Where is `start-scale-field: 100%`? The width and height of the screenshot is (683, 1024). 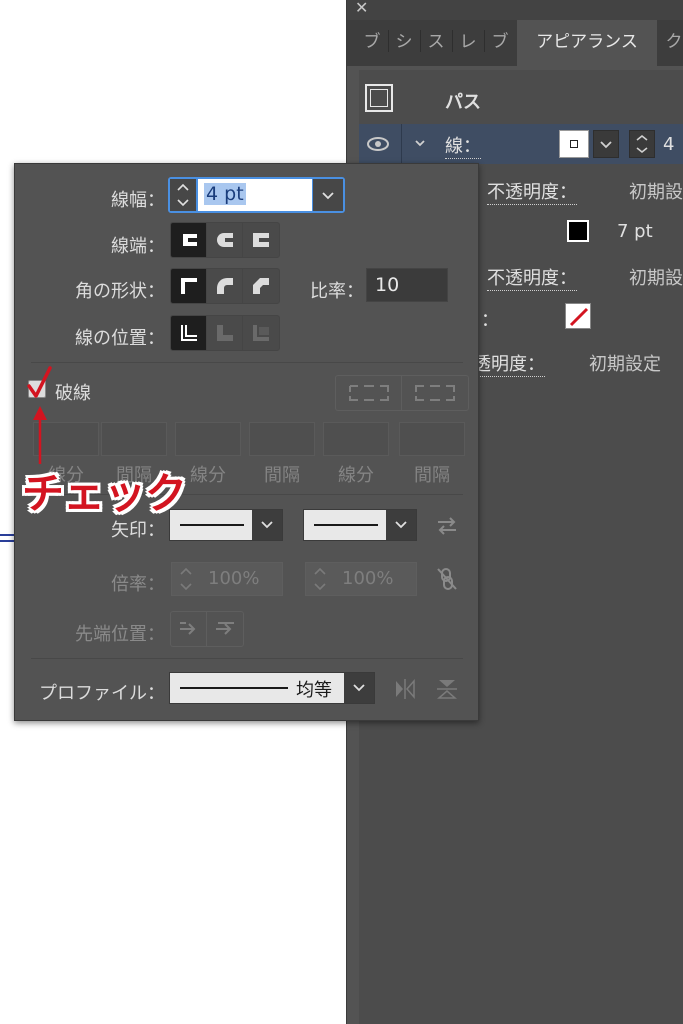 start-scale-field: 100% is located at coordinates (227, 579).